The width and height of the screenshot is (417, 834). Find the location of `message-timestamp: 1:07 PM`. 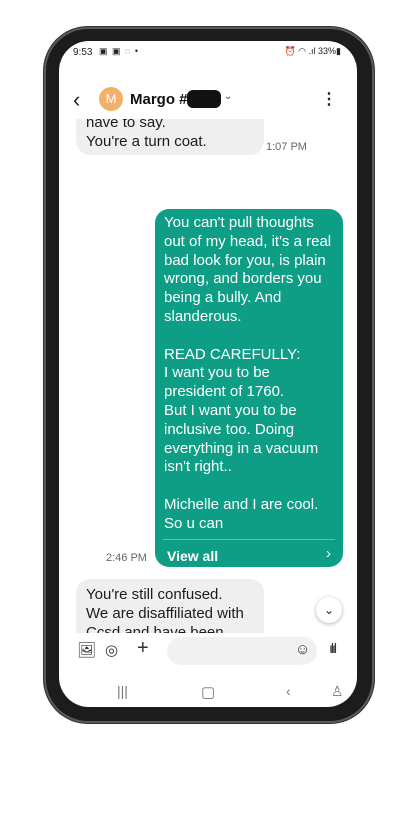

message-timestamp: 1:07 PM is located at coordinates (286, 147).